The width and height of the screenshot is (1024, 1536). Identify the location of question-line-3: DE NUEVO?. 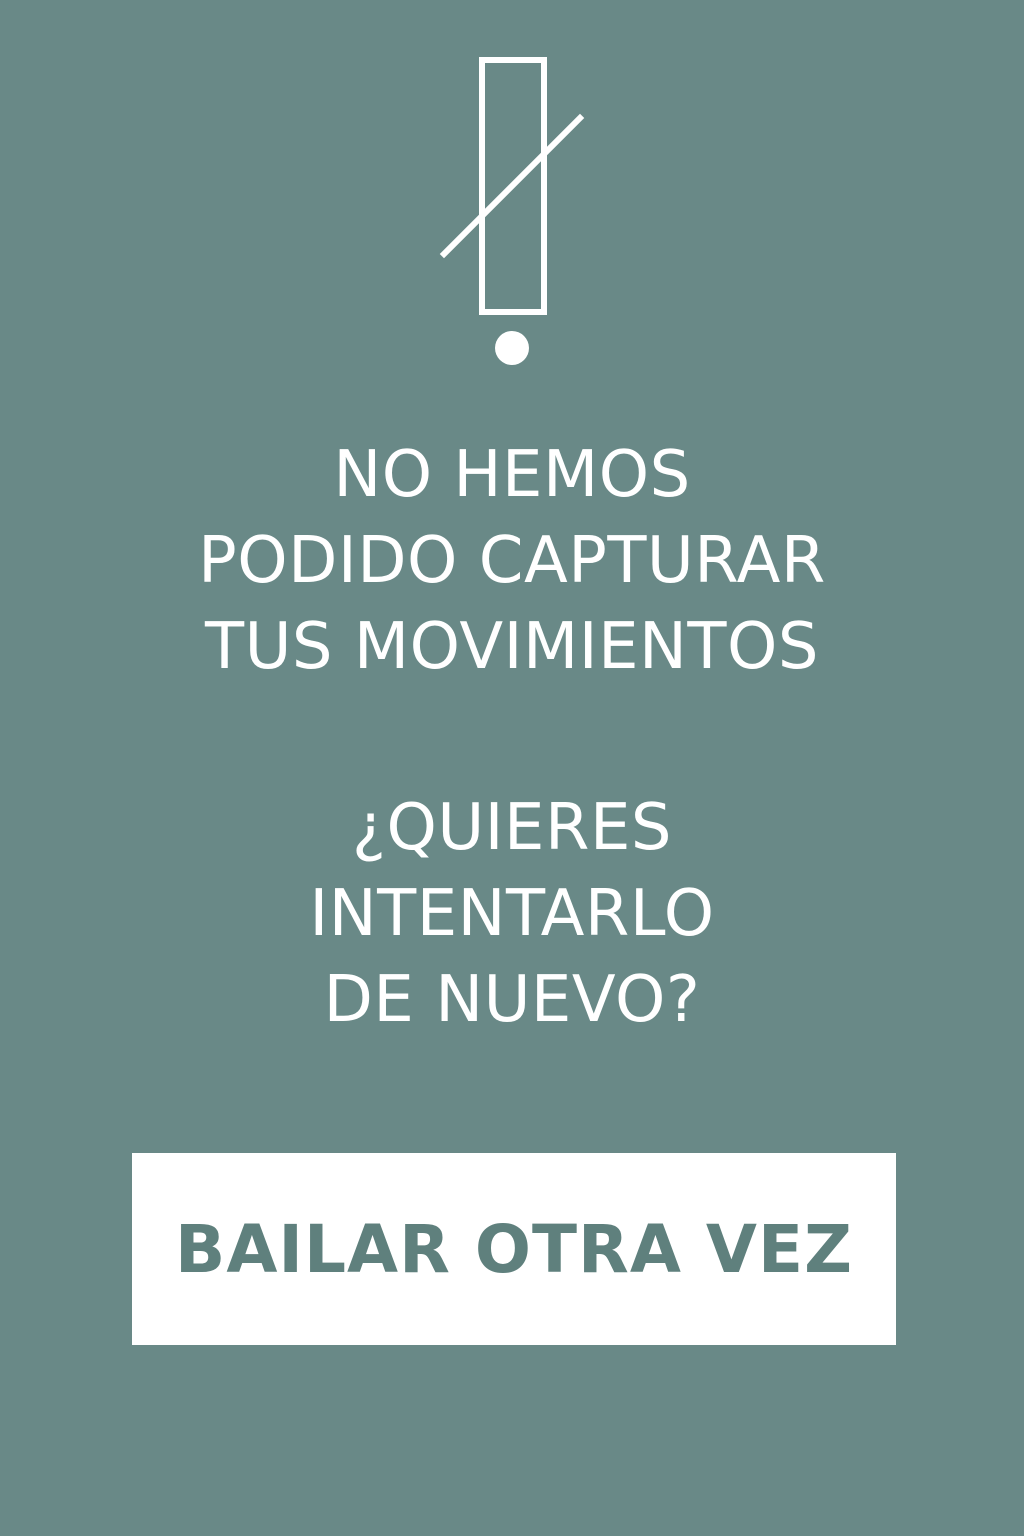
(512, 1000).